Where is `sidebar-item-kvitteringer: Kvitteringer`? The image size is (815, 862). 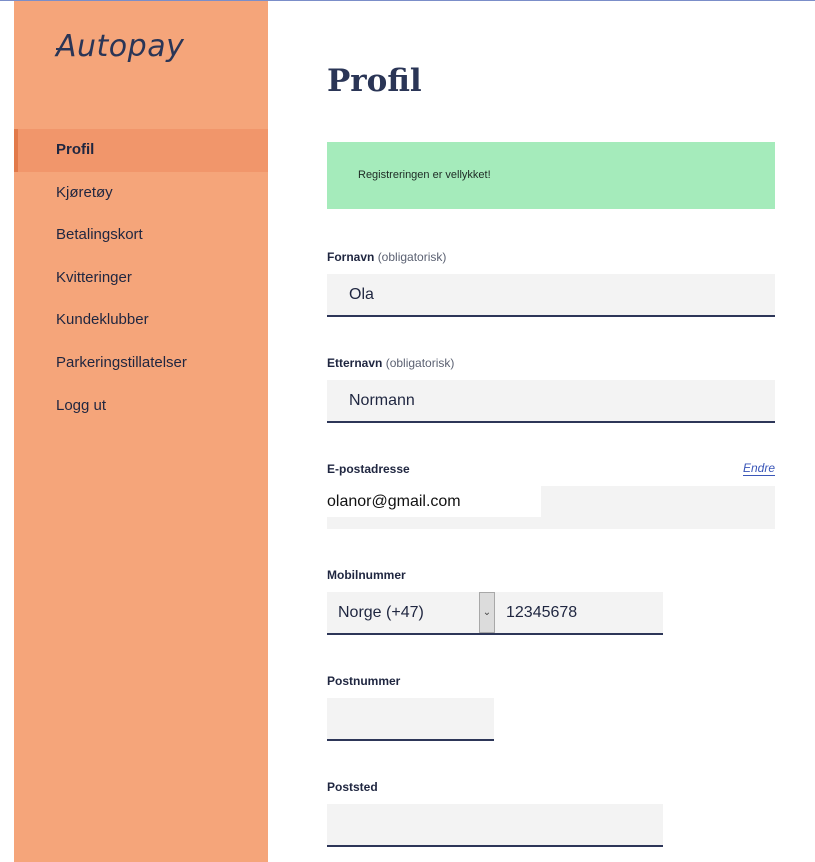
sidebar-item-kvitteringer: Kvitteringer is located at coordinates (141, 278).